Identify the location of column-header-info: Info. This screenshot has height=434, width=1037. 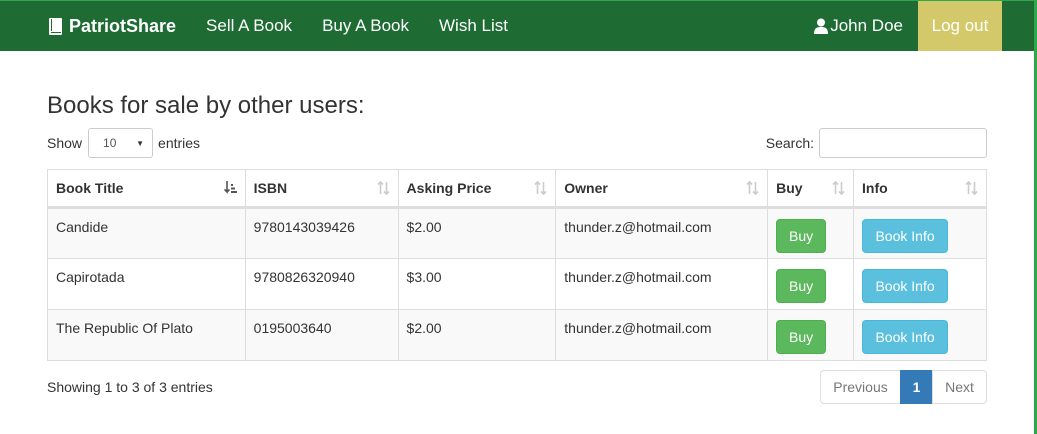
(920, 189).